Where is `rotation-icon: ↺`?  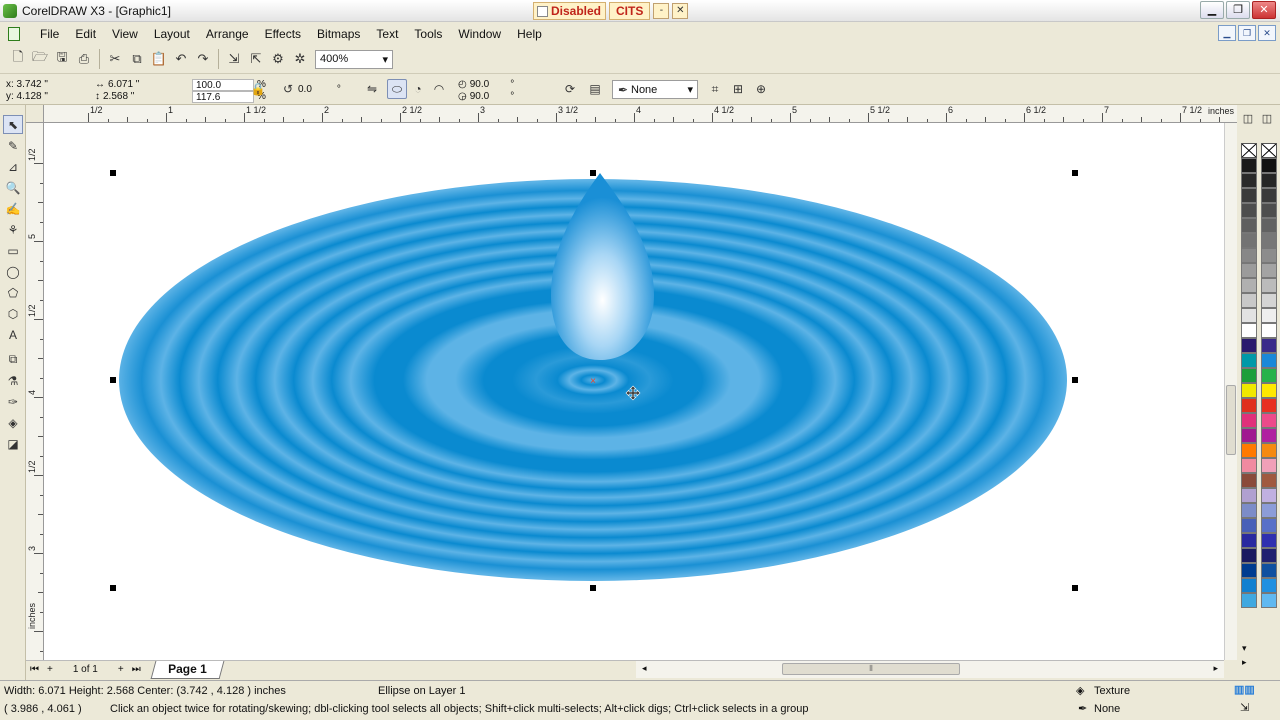 rotation-icon: ↺ is located at coordinates (288, 89).